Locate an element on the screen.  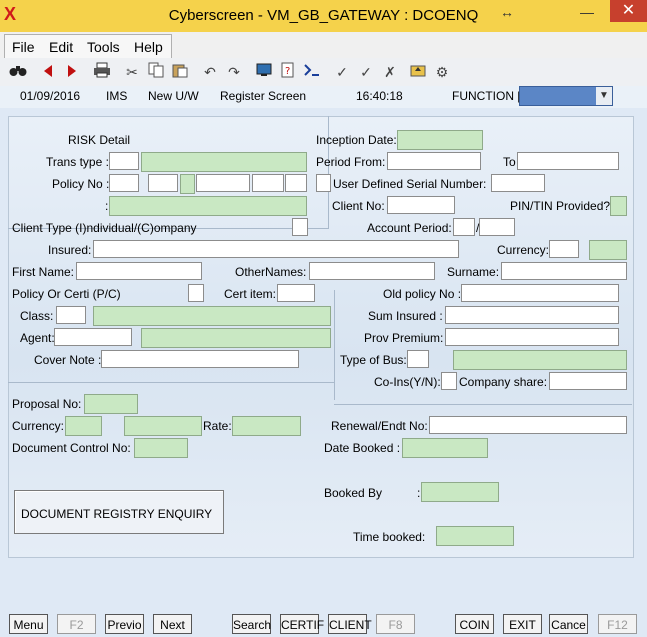
policy-no-part4 is located at coordinates (223, 183).